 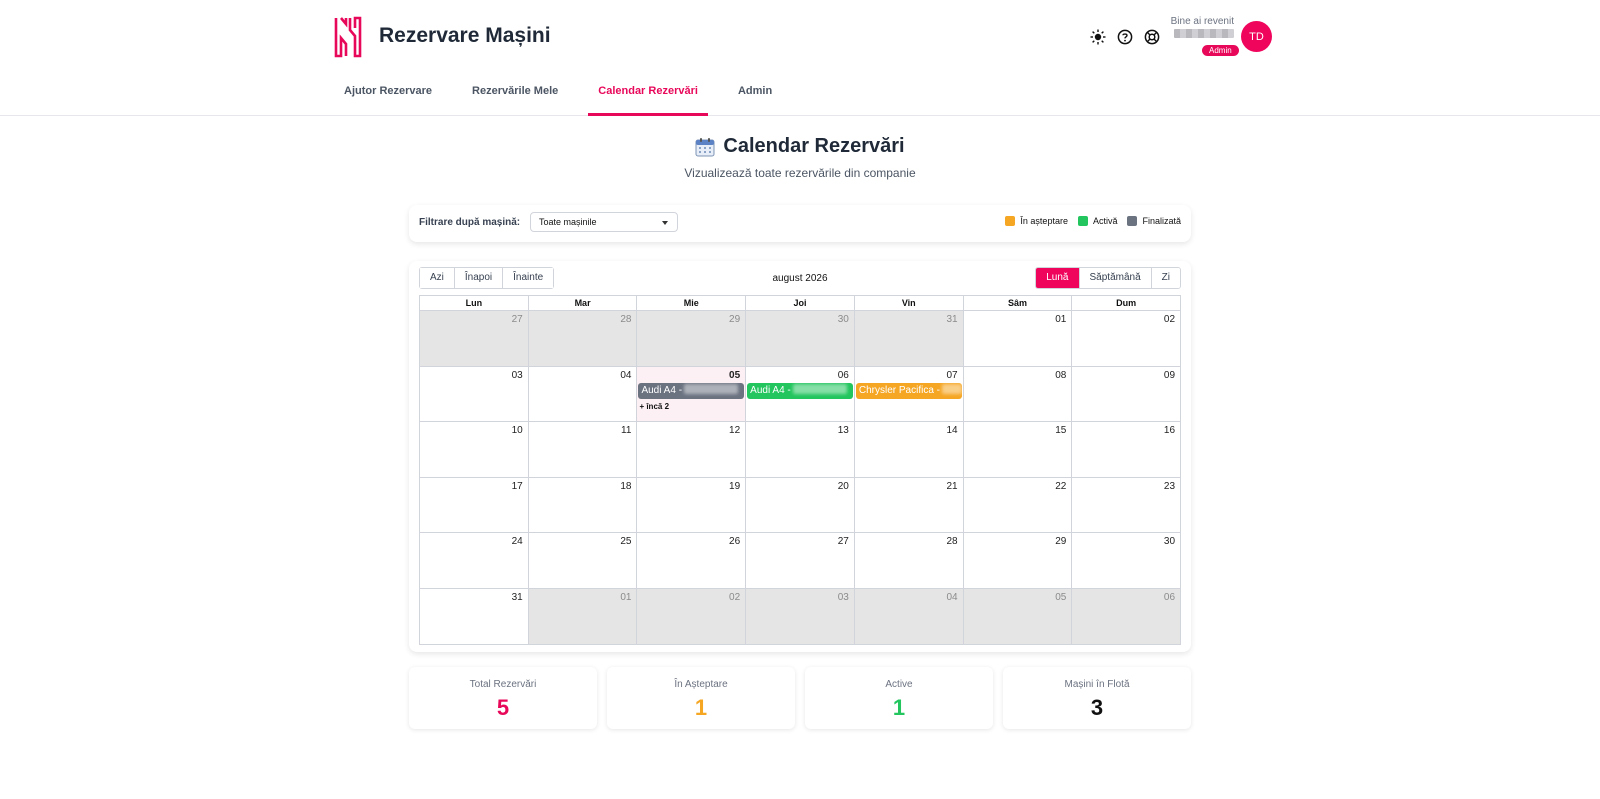 What do you see at coordinates (1165, 278) in the screenshot?
I see `view-day-button: Zi` at bounding box center [1165, 278].